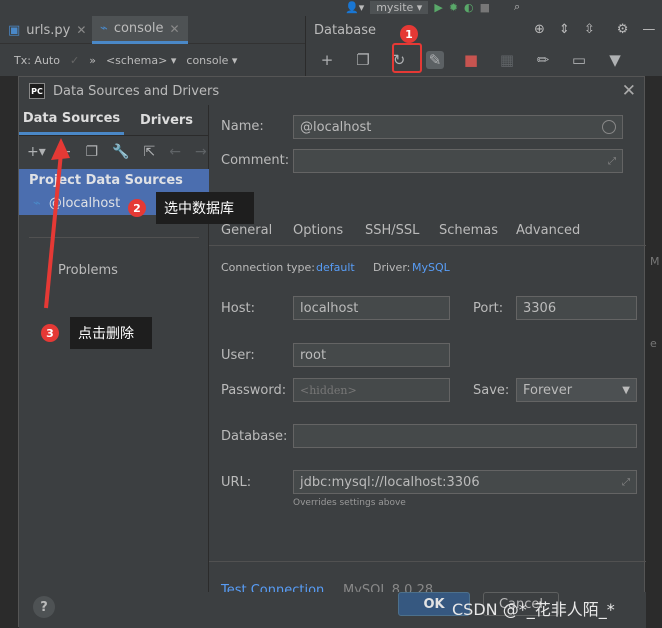  What do you see at coordinates (57, 223) in the screenshot?
I see `annotation-arrow` at bounding box center [57, 223].